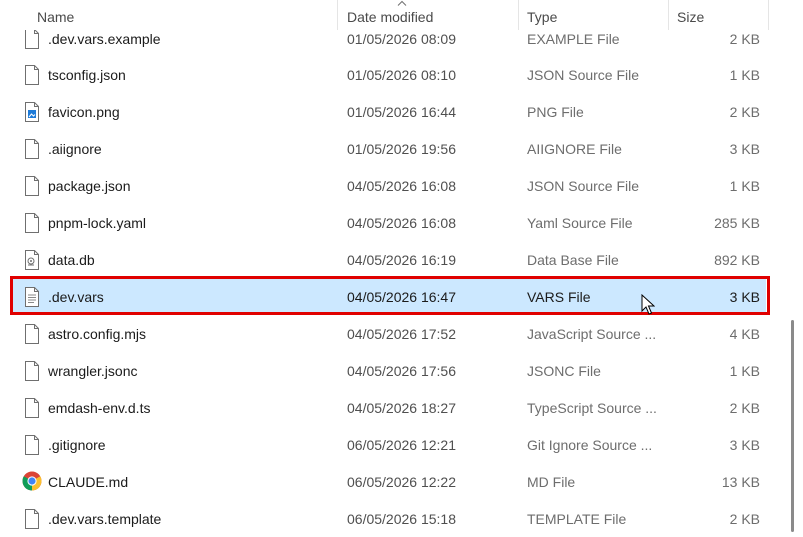 This screenshot has width=803, height=537. I want to click on file-name: favicon.png, so click(84, 112).